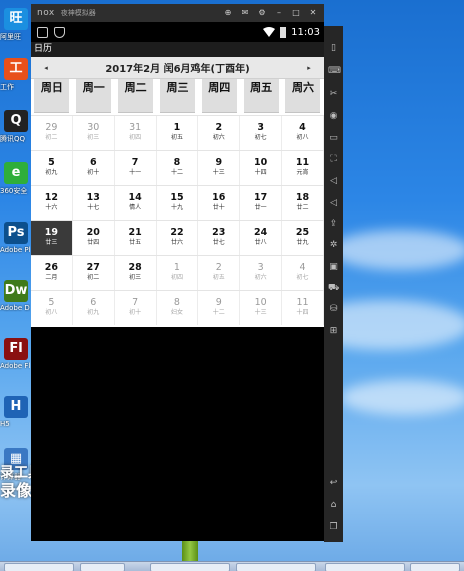 The image size is (464, 571). I want to click on volume-up-icon: ◁, so click(333, 181).